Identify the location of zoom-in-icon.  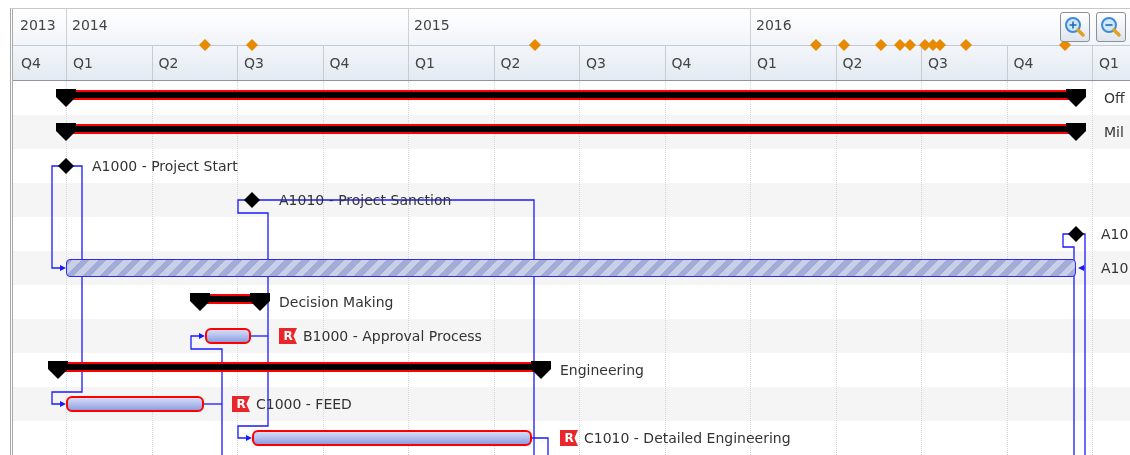
(1075, 27).